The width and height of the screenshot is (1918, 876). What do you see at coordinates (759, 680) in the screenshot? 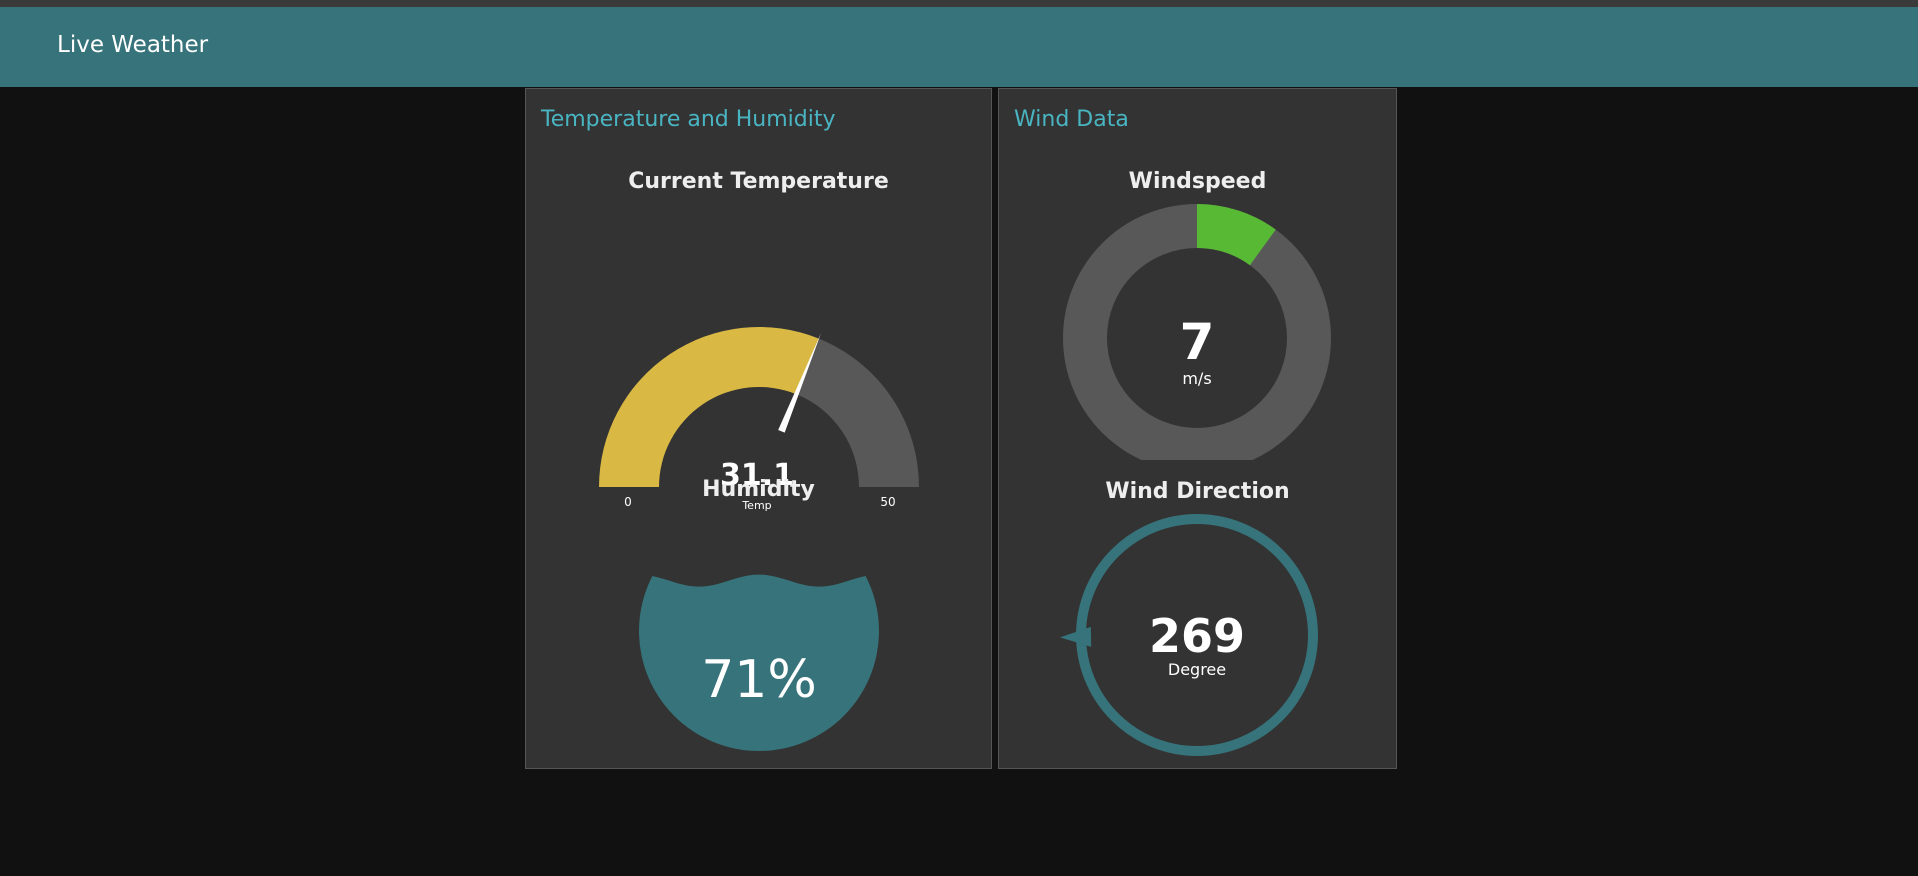
I see `humidity-value: 71%` at bounding box center [759, 680].